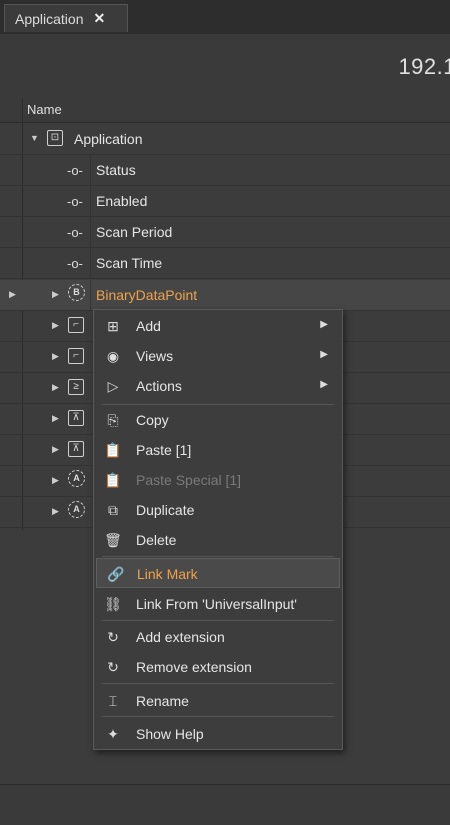 This screenshot has height=825, width=450. What do you see at coordinates (147, 295) in the screenshot?
I see `tree-label: BinaryDataPoint` at bounding box center [147, 295].